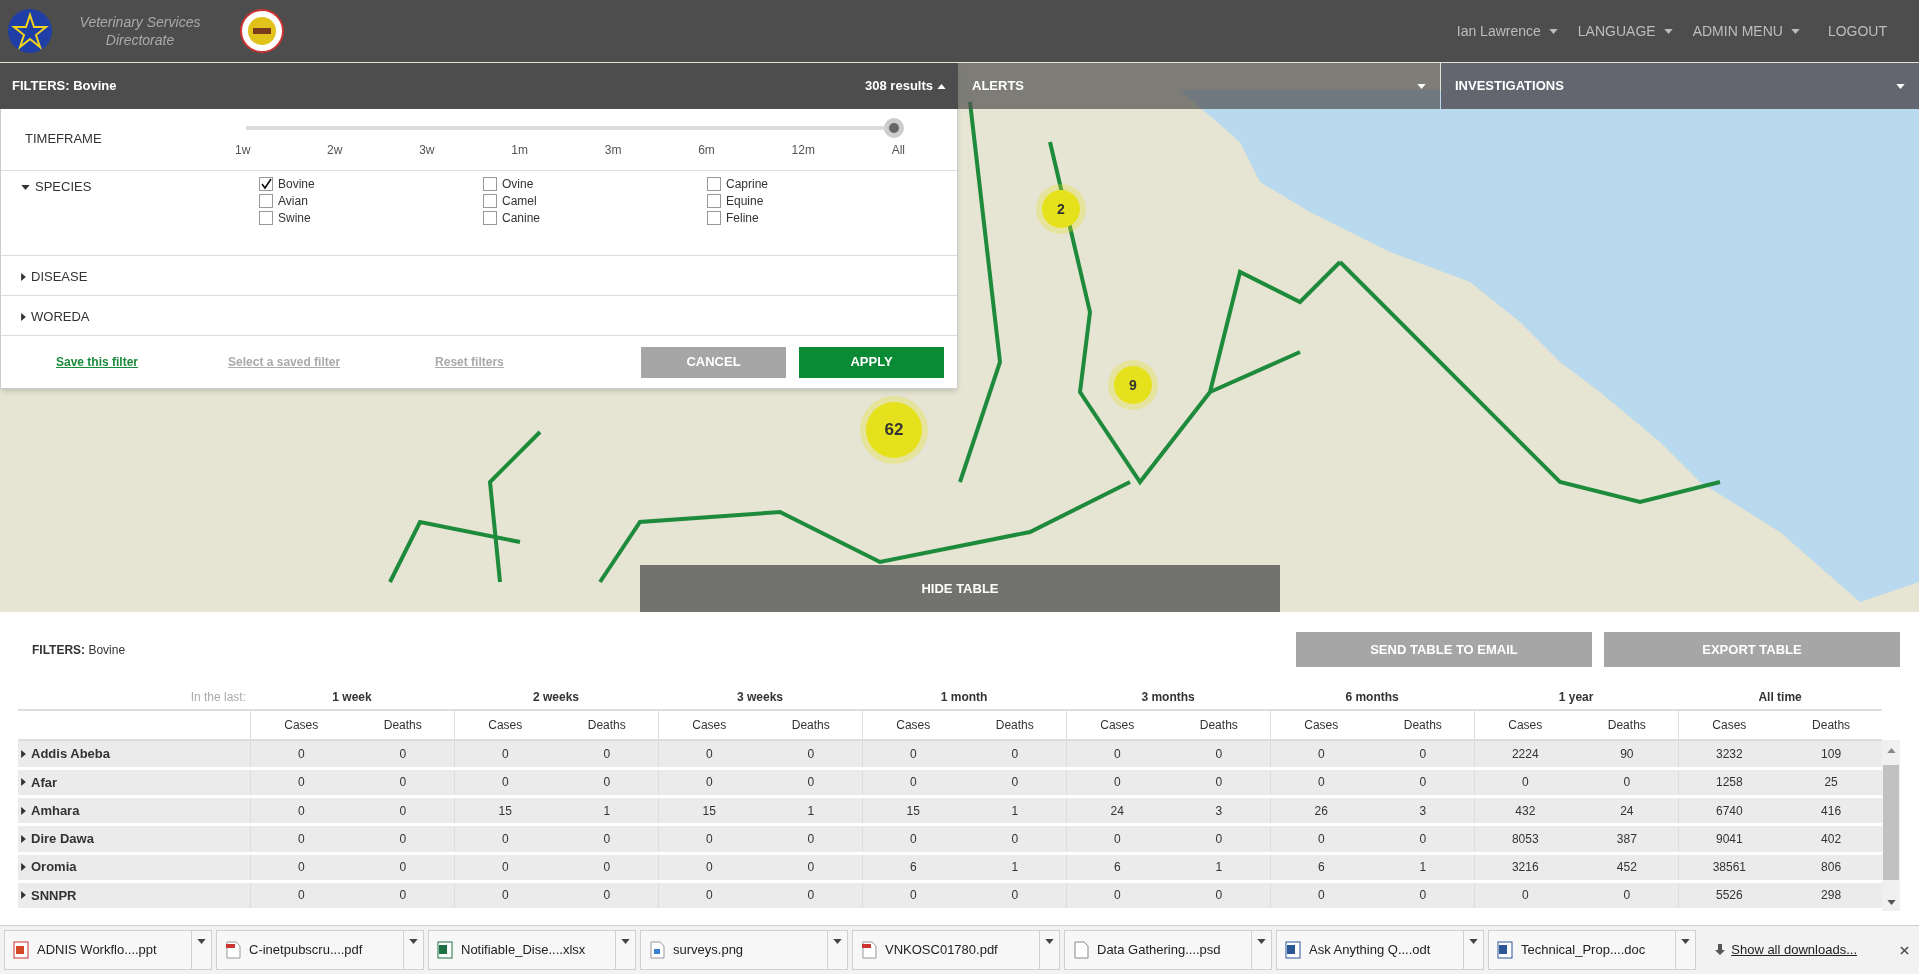  I want to click on header-menu-link: LOGOUT, so click(1857, 31).